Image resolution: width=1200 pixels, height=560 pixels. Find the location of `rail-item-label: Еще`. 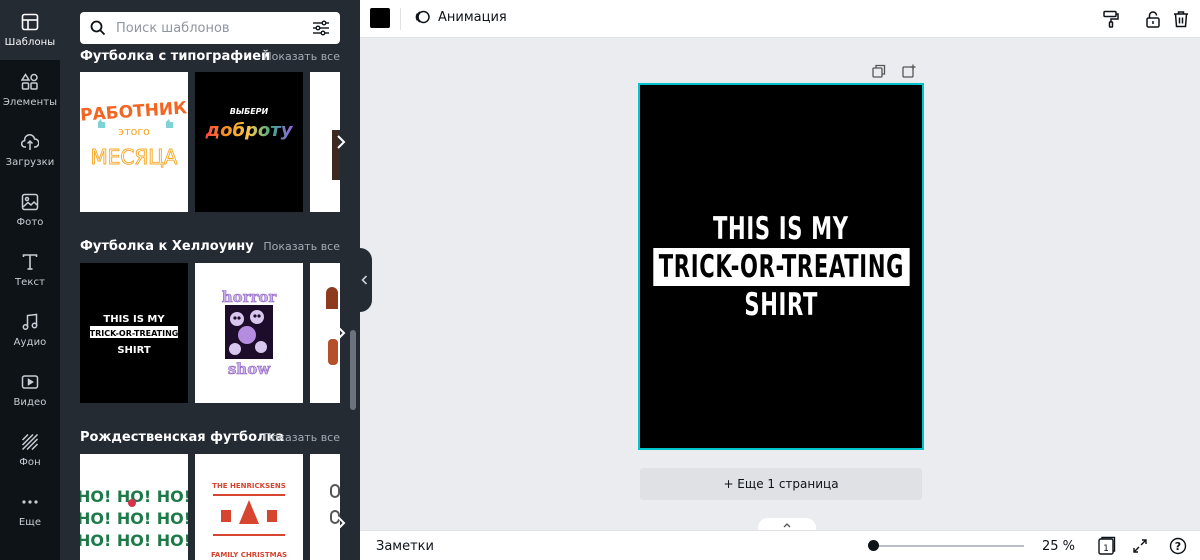

rail-item-label: Еще is located at coordinates (30, 522).